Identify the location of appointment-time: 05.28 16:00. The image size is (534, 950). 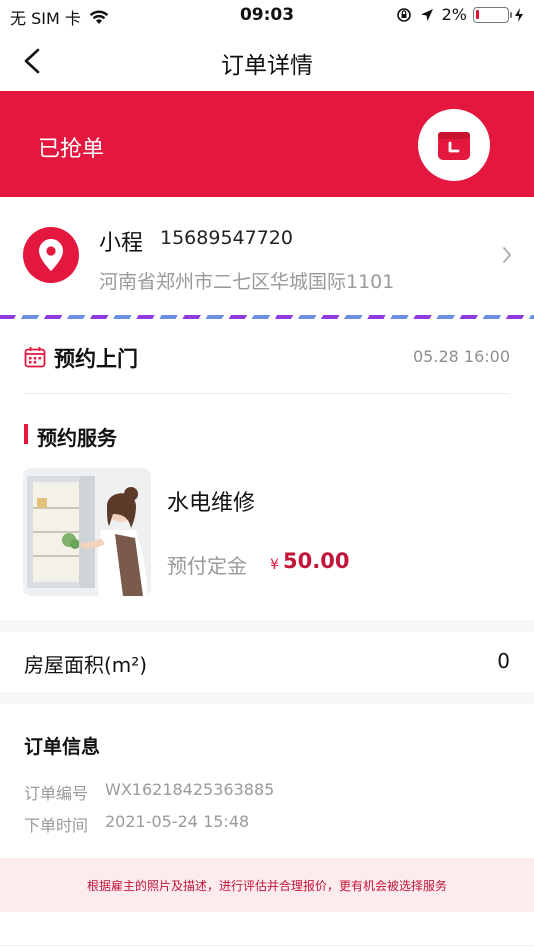
(461, 356).